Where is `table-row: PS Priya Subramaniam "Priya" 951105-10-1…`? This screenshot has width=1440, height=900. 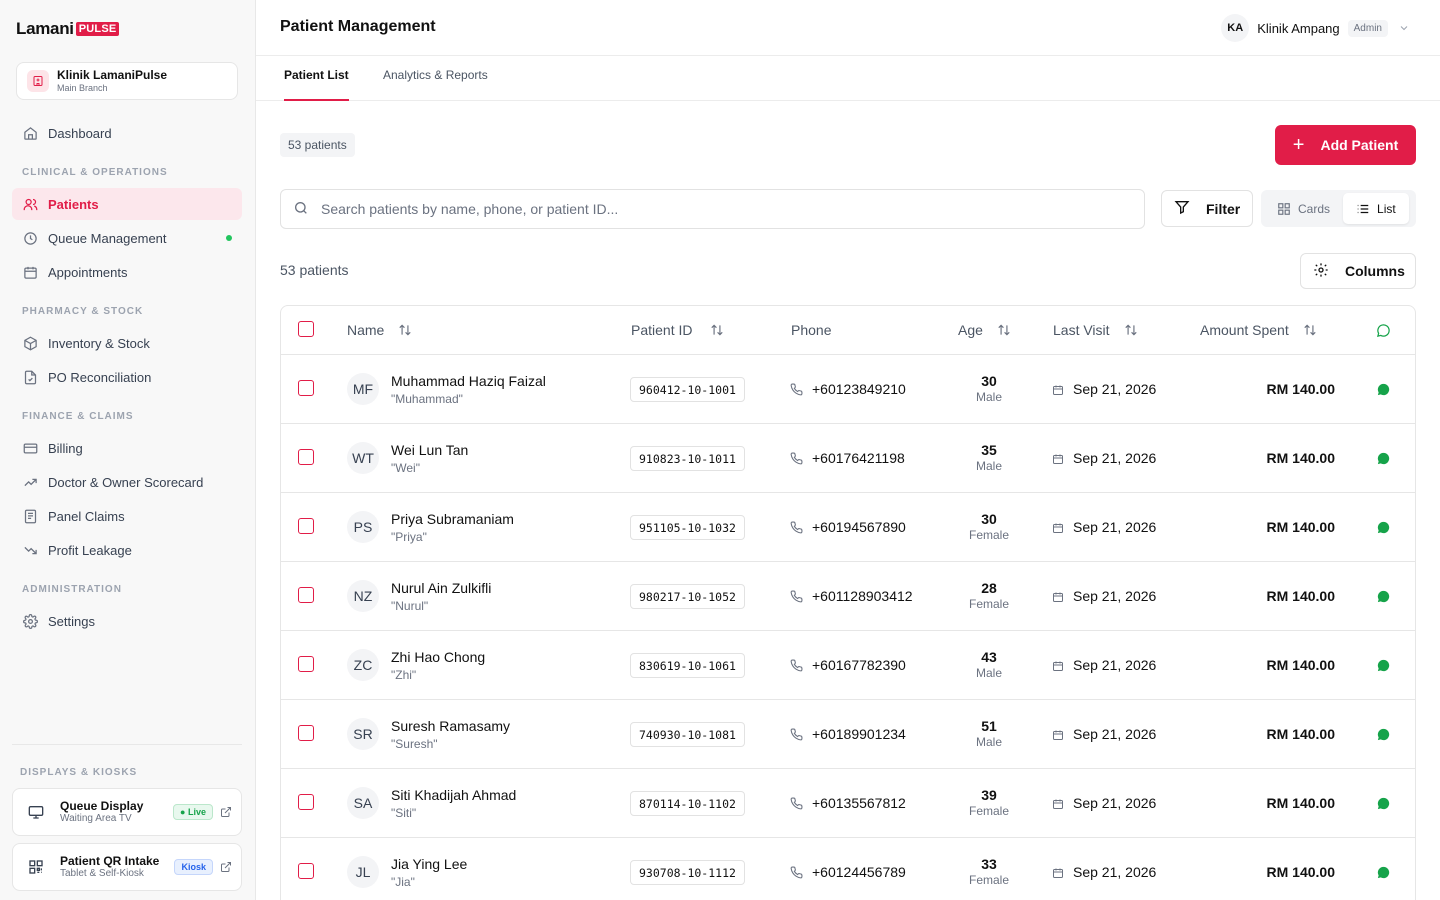 table-row: PS Priya Subramaniam "Priya" 951105-10-1… is located at coordinates (848, 527).